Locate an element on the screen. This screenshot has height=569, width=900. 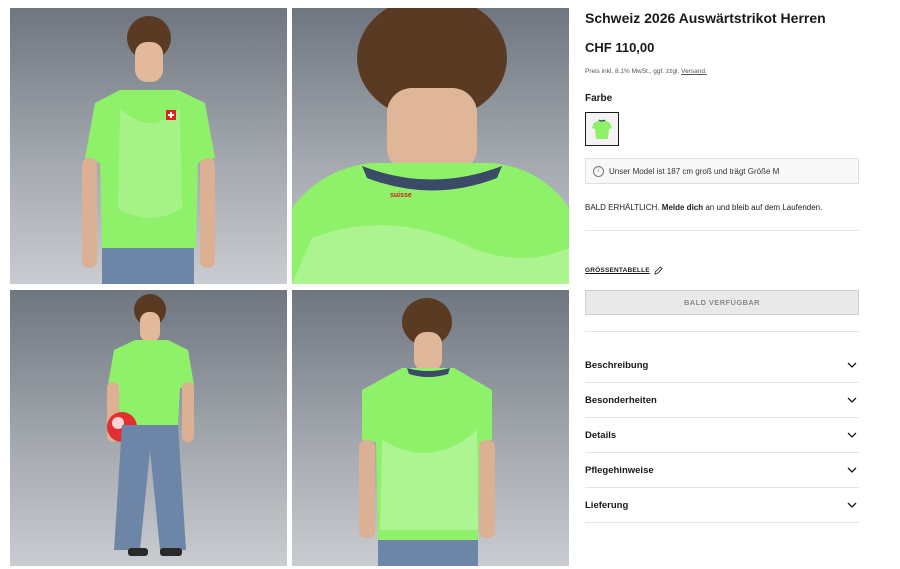
unavailable-button: BALD VERFÜGBAR is located at coordinates (722, 302).